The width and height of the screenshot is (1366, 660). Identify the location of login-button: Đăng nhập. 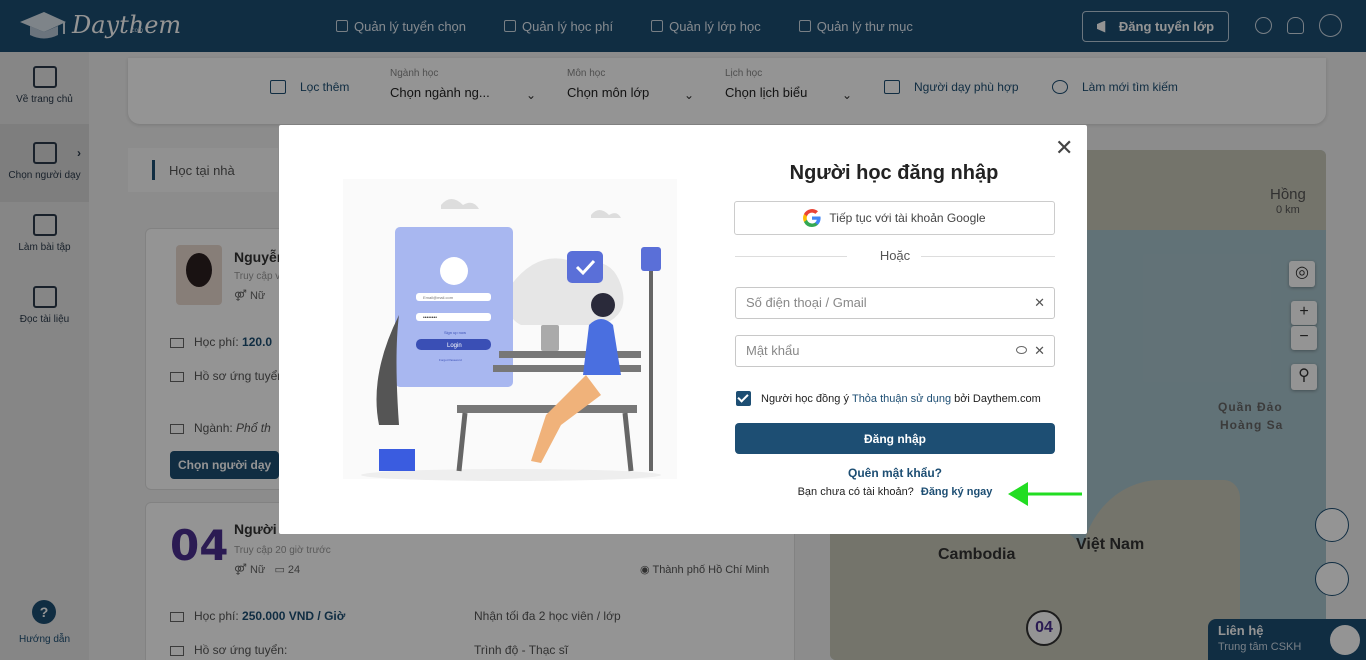
(895, 438).